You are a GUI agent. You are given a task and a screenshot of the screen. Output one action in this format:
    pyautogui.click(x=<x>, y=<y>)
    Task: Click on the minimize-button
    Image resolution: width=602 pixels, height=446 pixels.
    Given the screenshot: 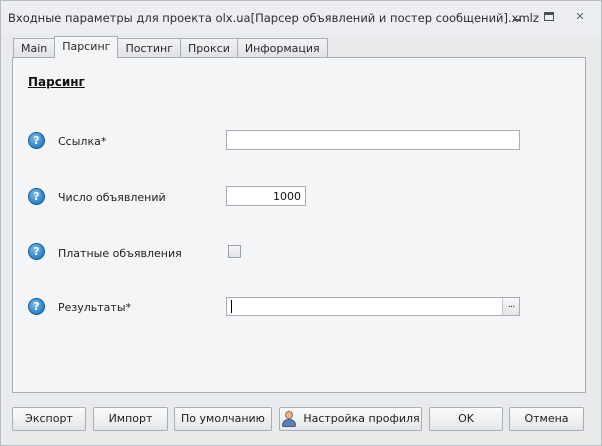 What is the action you would take?
    pyautogui.click(x=517, y=17)
    